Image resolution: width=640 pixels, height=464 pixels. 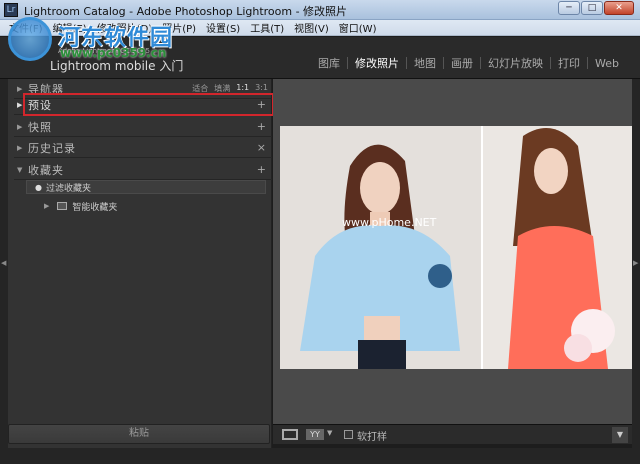 What do you see at coordinates (315, 434) in the screenshot?
I see `before-after-button: YY` at bounding box center [315, 434].